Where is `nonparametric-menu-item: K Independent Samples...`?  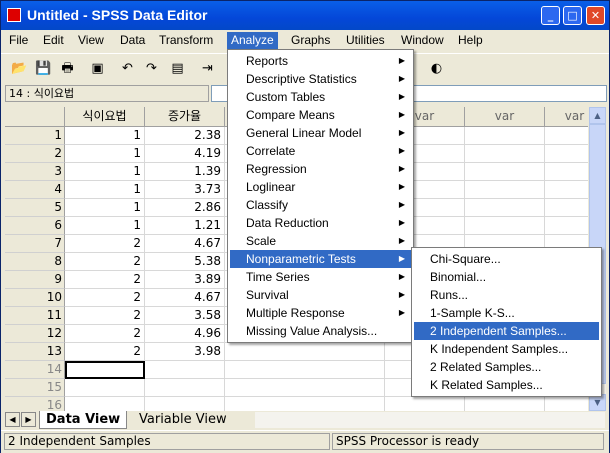
nonparametric-menu-item: K Independent Samples... is located at coordinates (506, 349).